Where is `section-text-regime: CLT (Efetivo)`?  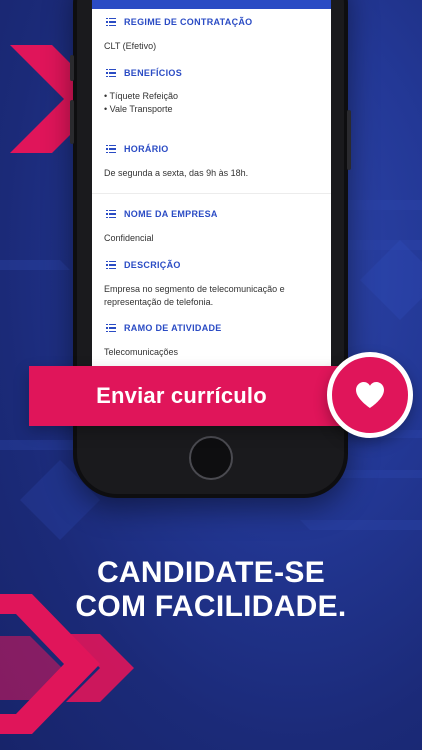
section-text-regime: CLT (Efetivo) is located at coordinates (130, 46).